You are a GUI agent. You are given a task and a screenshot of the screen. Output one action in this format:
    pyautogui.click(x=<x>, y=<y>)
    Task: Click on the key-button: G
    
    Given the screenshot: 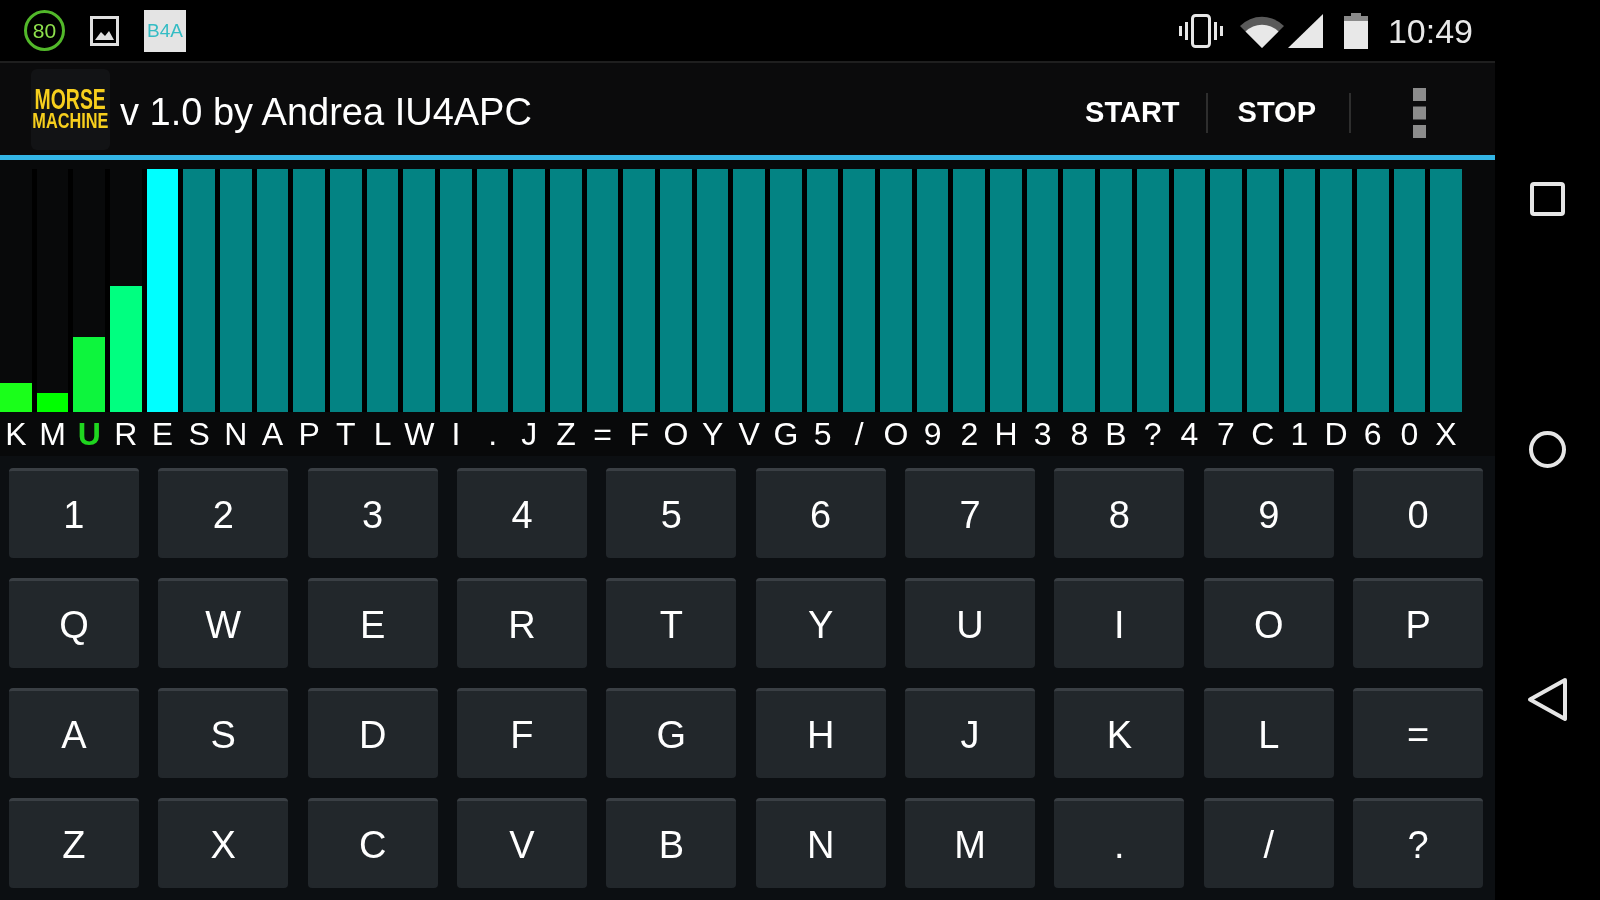 What is the action you would take?
    pyautogui.click(x=671, y=733)
    